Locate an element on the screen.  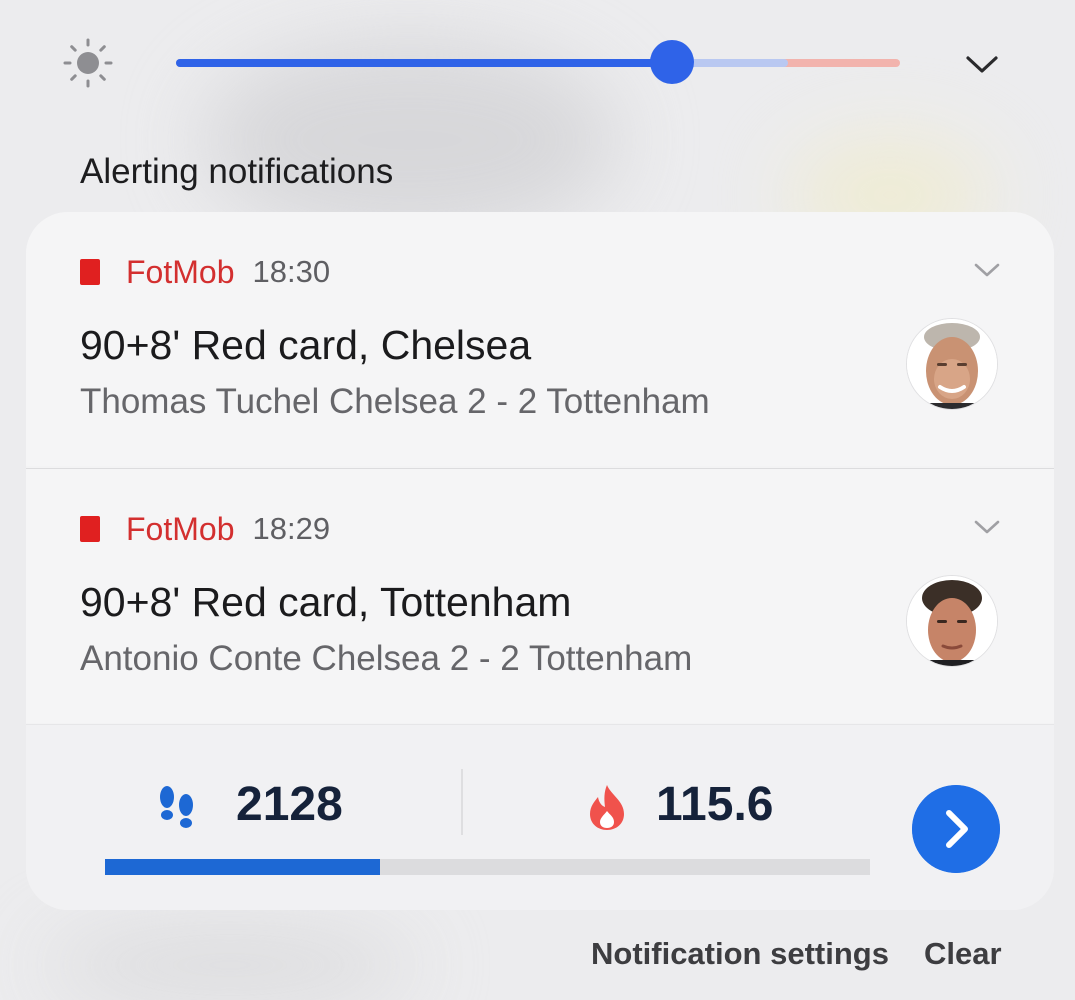
steps-progress-fill is located at coordinates (243, 867).